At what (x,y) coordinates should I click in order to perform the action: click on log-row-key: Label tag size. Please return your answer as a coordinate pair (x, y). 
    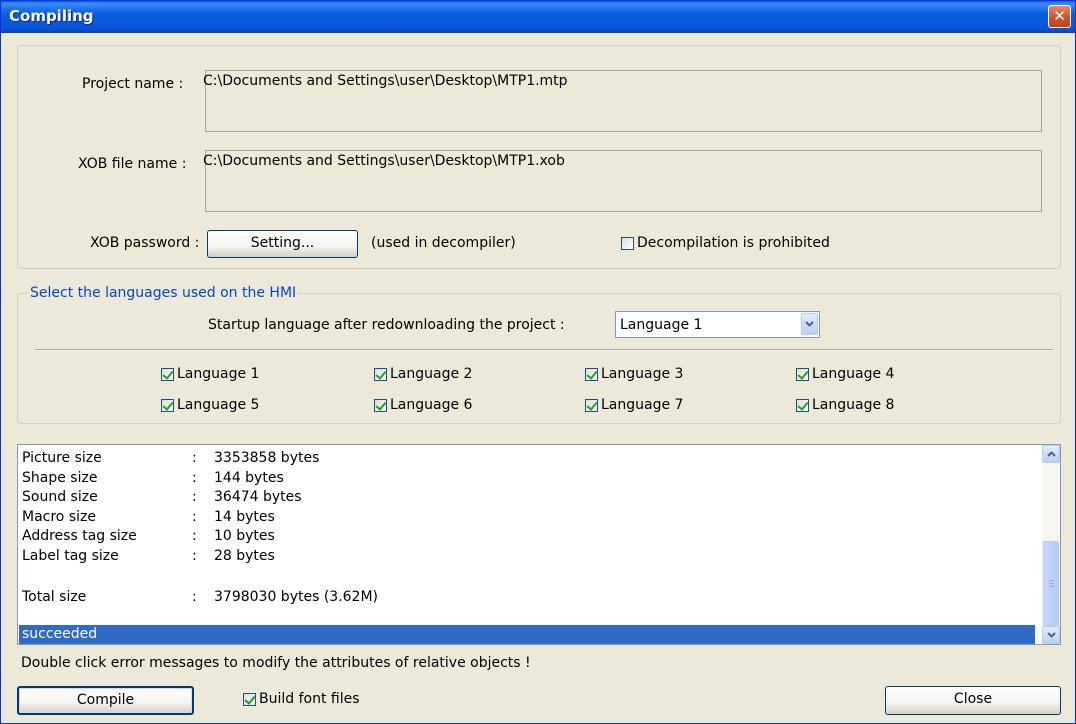
    Looking at the image, I should click on (70, 556).